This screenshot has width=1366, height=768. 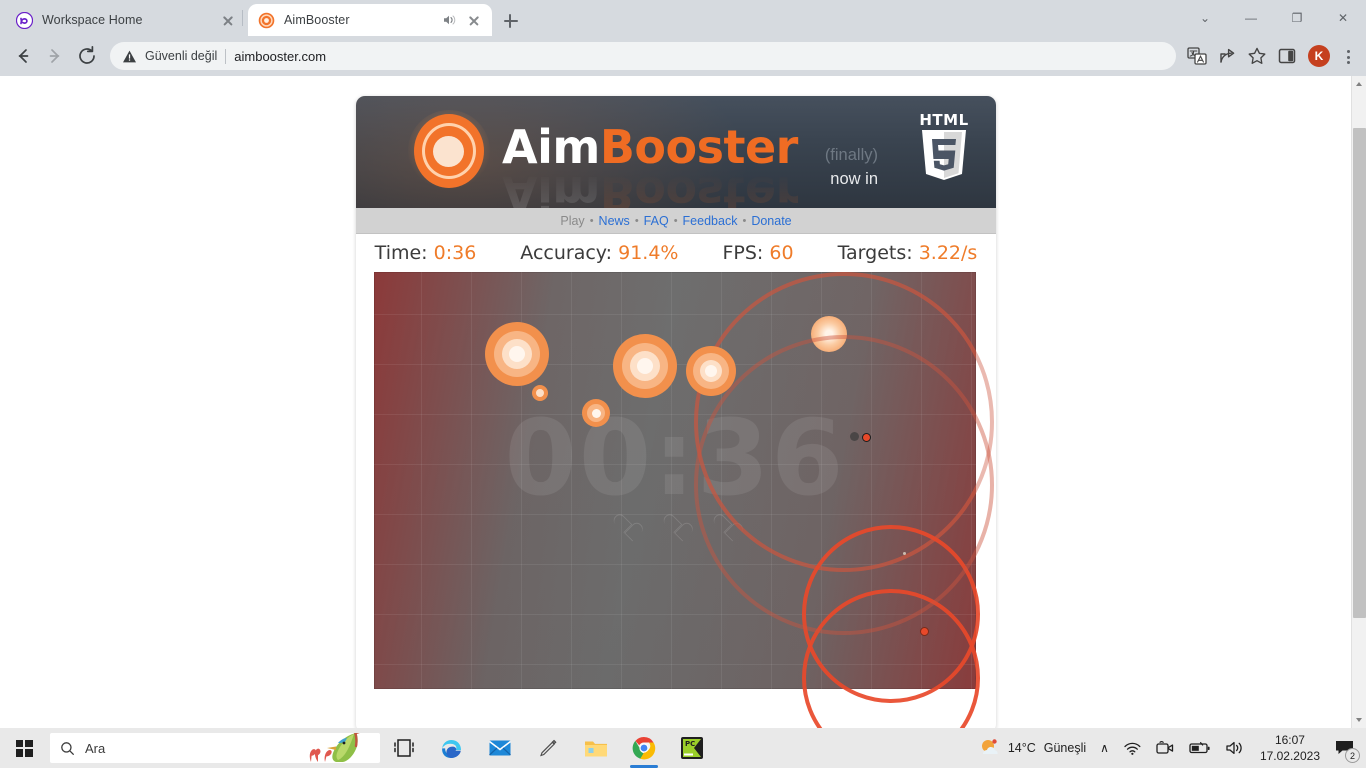 I want to click on bookmark-star-icon, so click(x=1257, y=56).